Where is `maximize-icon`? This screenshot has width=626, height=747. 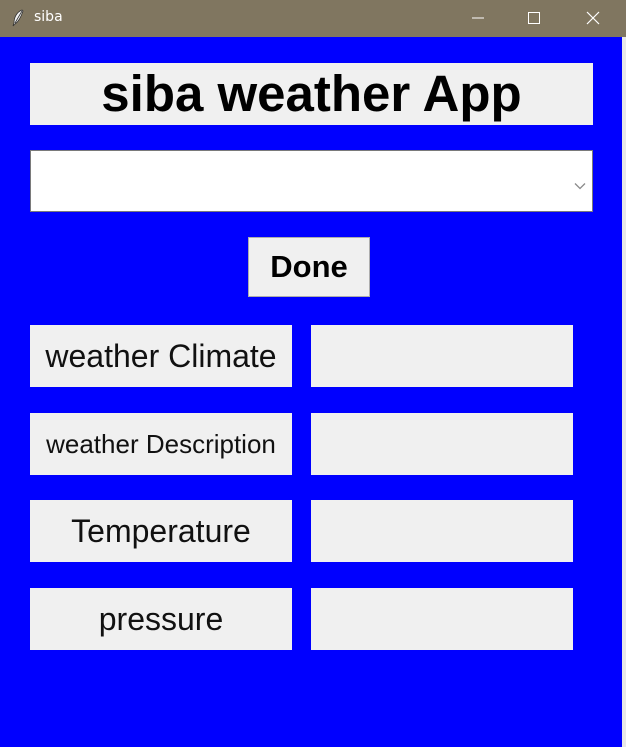
maximize-icon is located at coordinates (534, 18).